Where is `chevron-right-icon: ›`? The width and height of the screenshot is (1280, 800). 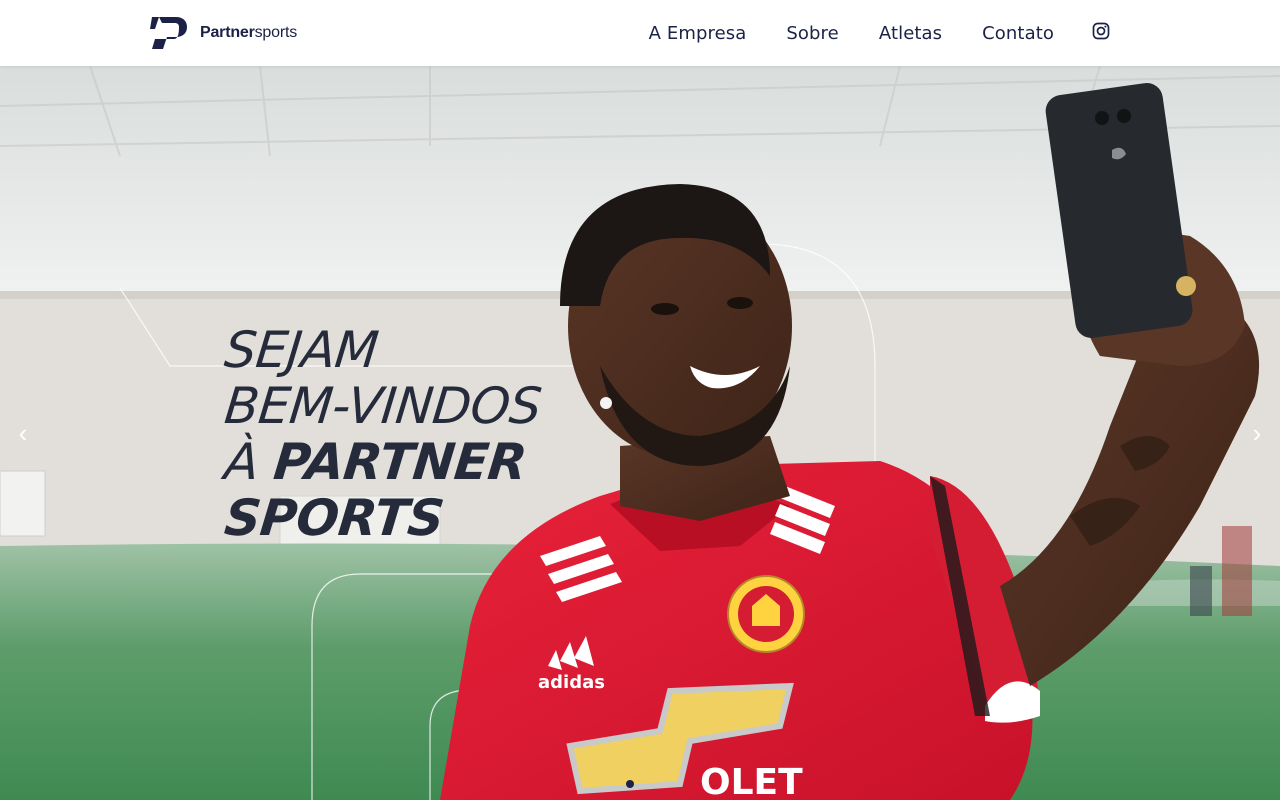
chevron-right-icon: › is located at coordinates (1257, 433).